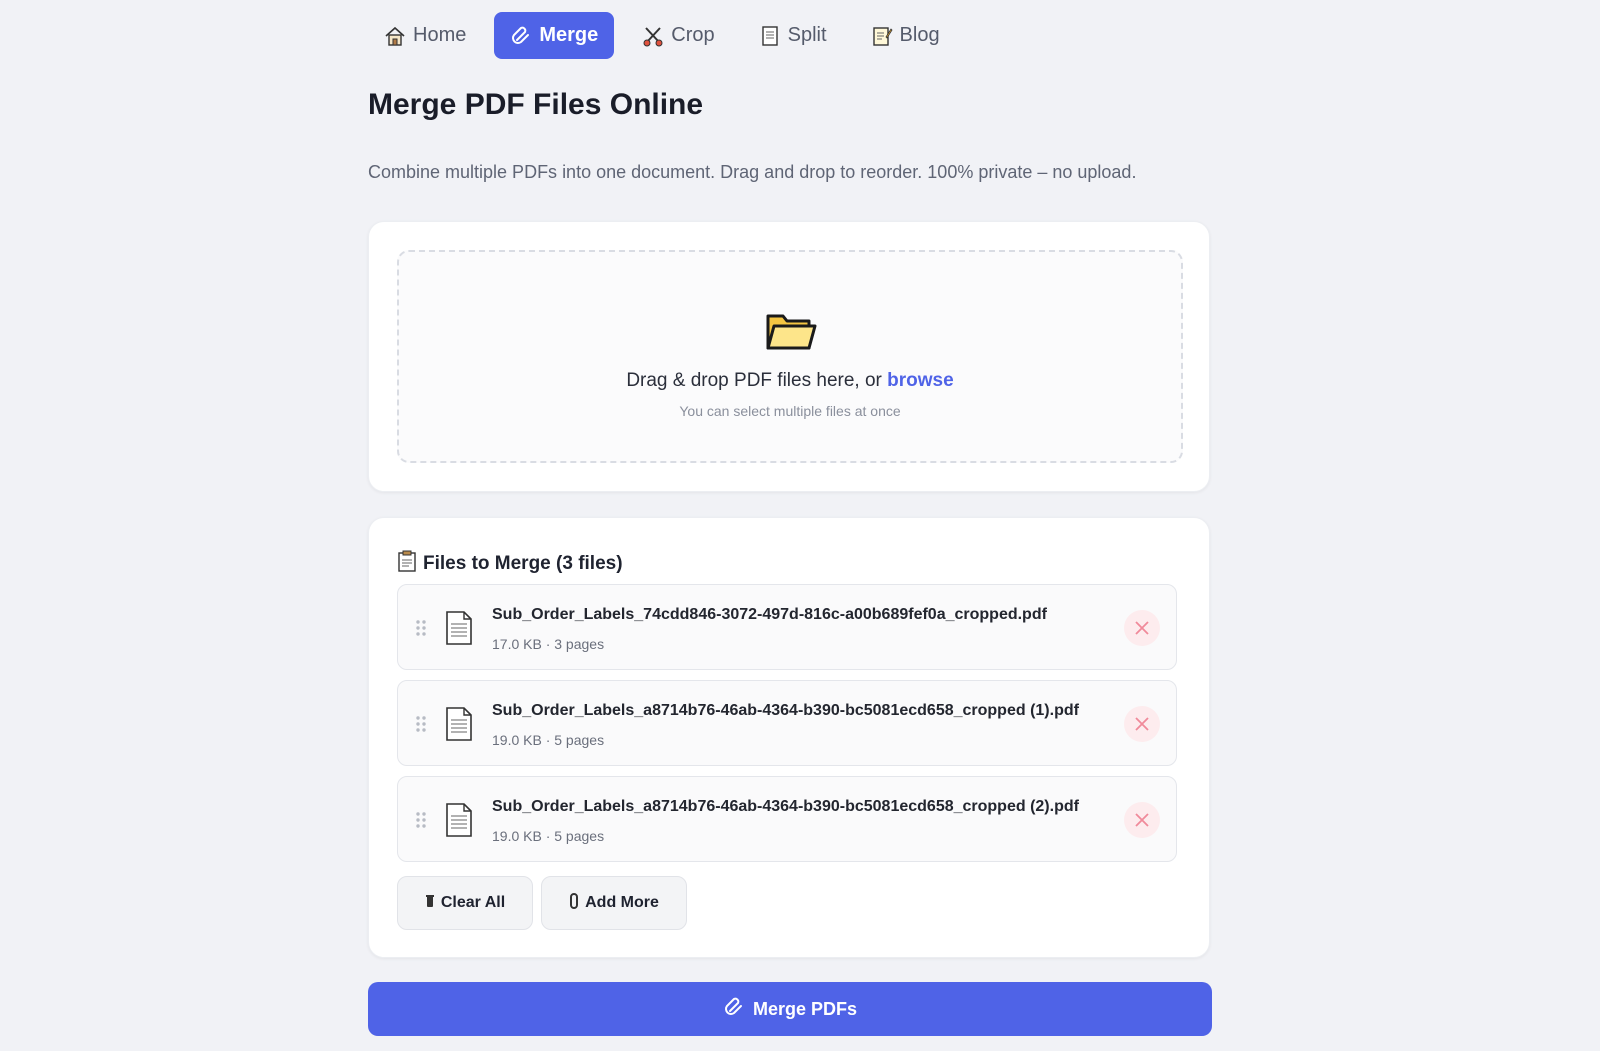 This screenshot has height=1051, width=1600. What do you see at coordinates (653, 36) in the screenshot?
I see `scissors-icon` at bounding box center [653, 36].